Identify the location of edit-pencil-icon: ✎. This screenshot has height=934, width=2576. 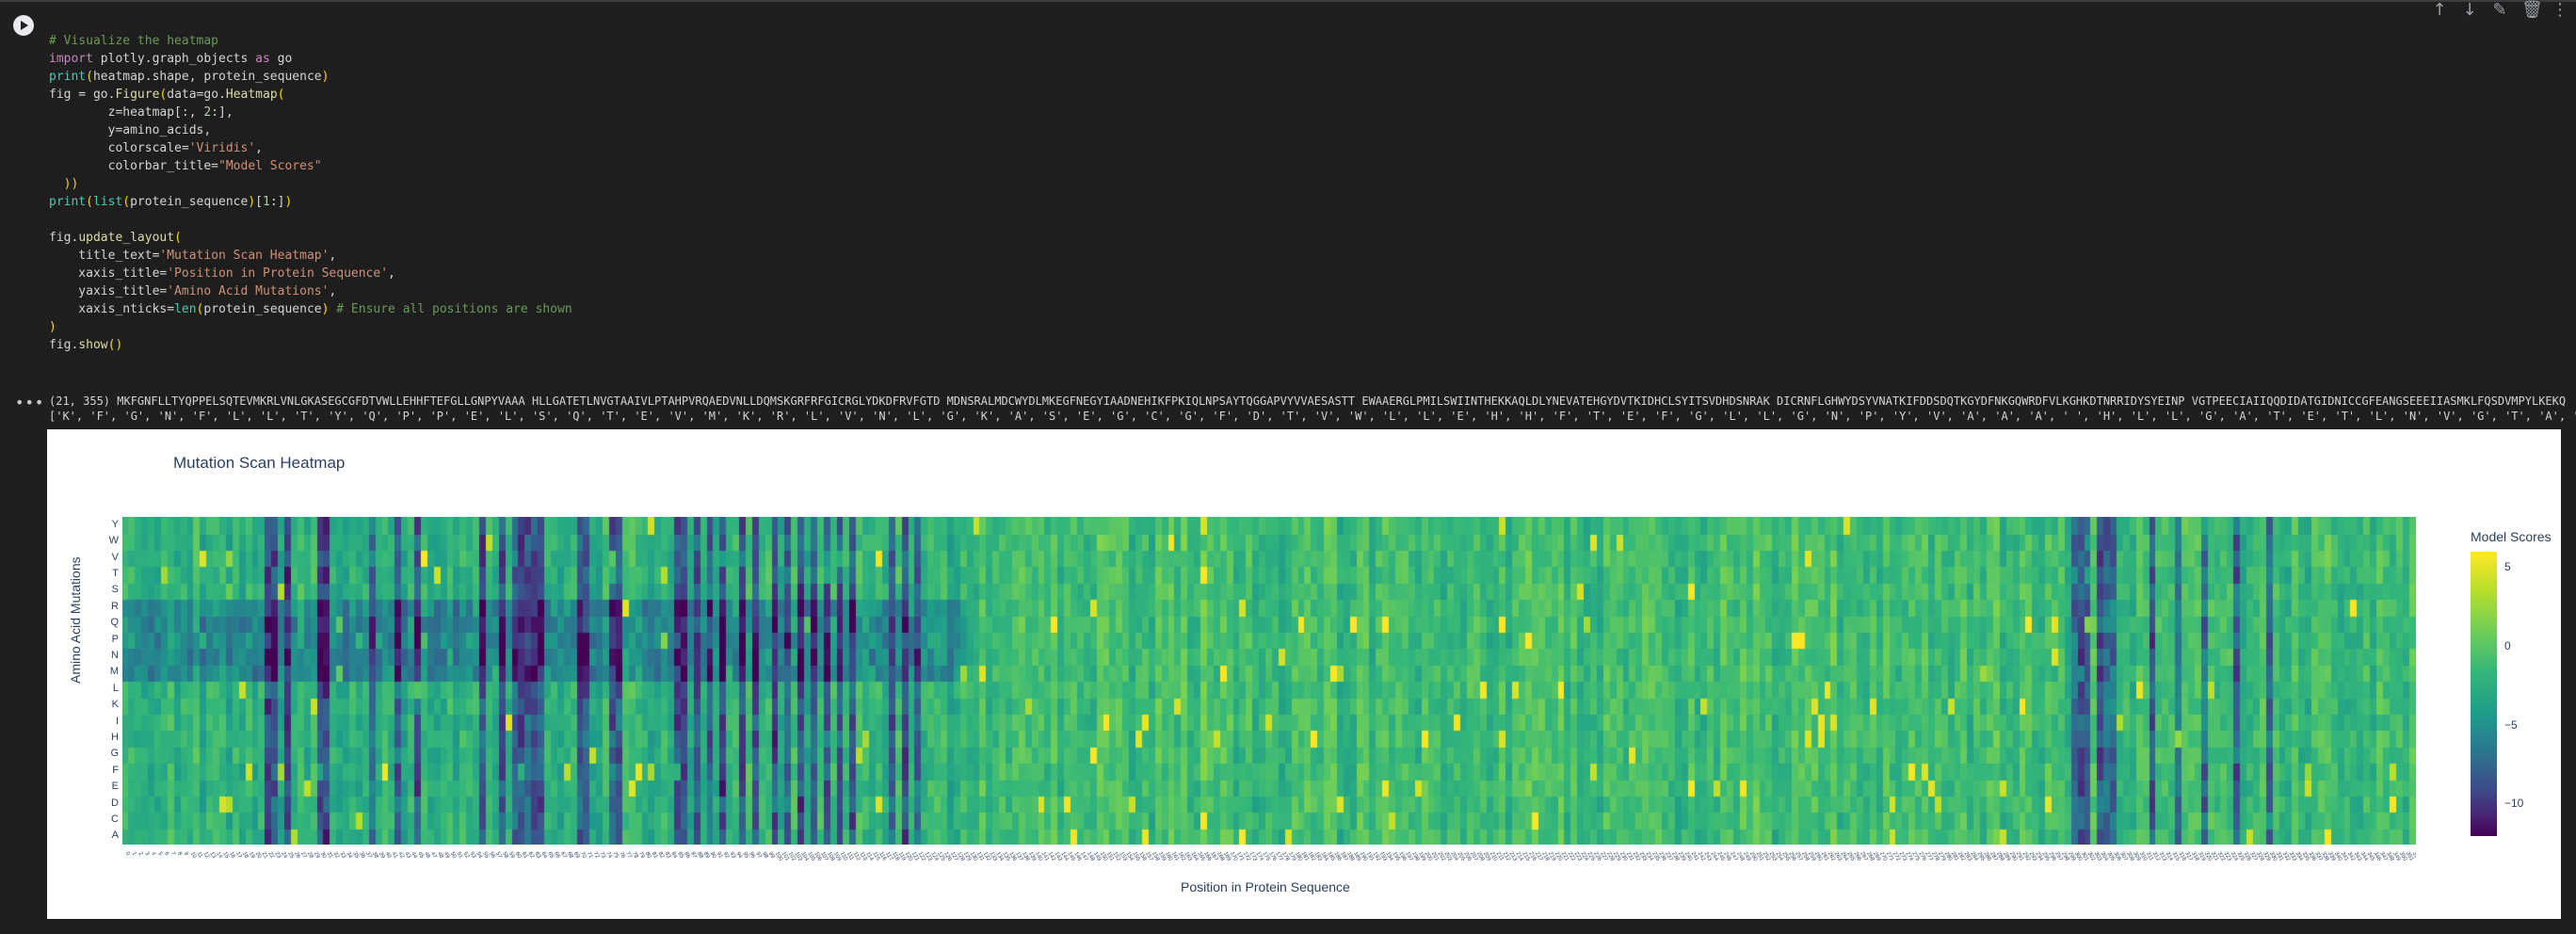
(2499, 10).